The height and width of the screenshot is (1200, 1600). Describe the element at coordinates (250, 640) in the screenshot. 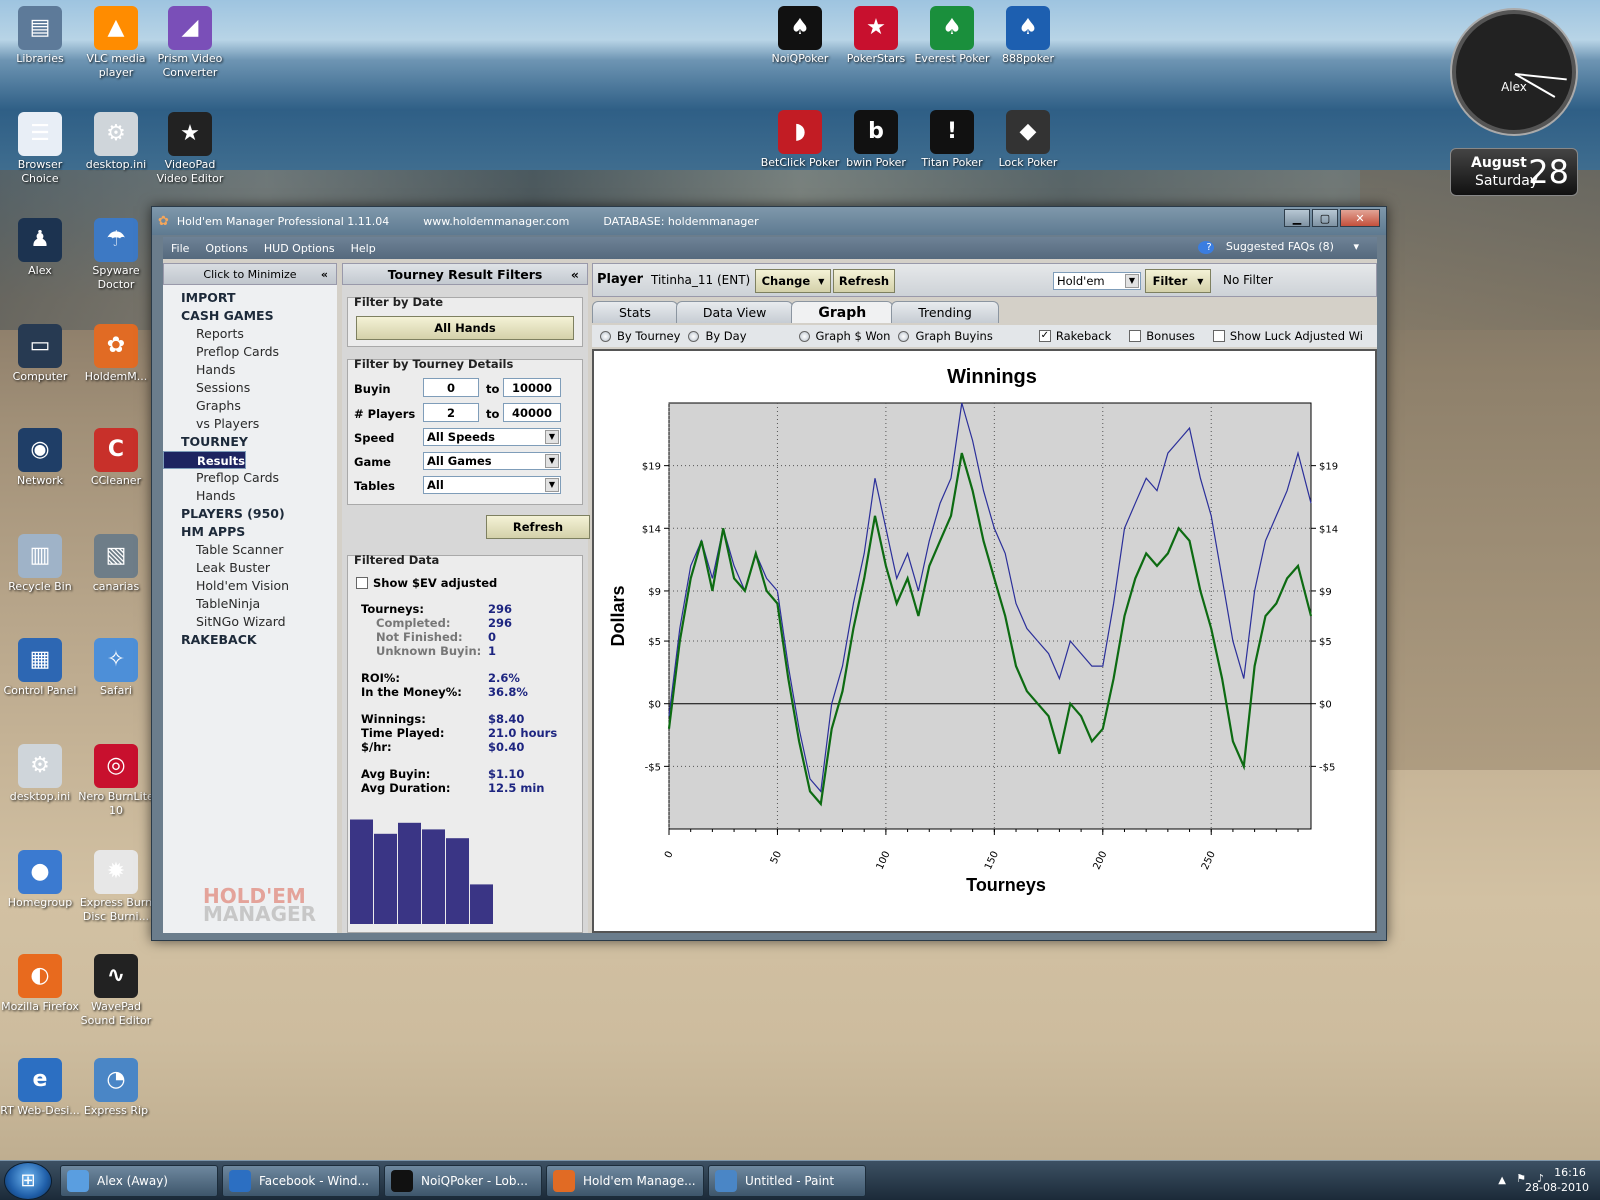

I see `nav-item: RAKEBACK` at that location.